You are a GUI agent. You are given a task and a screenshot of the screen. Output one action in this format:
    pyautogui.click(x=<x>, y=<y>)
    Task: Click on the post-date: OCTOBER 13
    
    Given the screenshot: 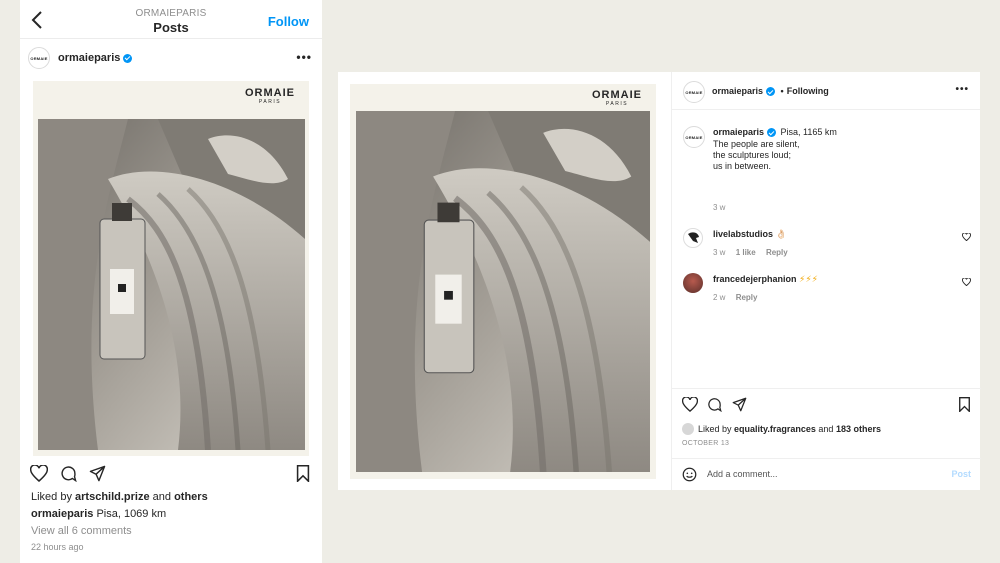 What is the action you would take?
    pyautogui.click(x=706, y=443)
    